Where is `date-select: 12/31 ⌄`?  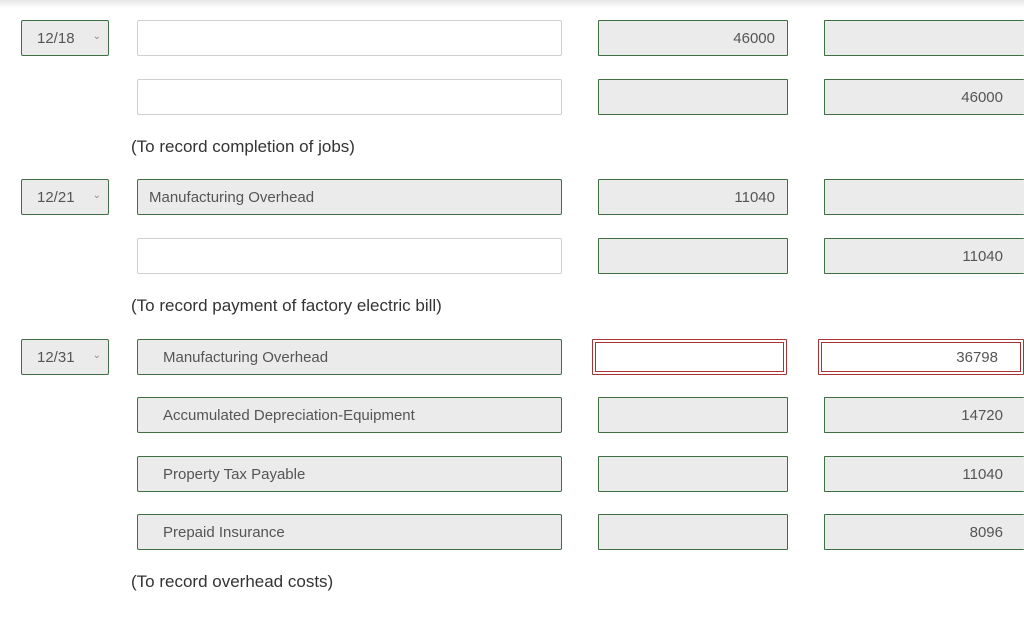
date-select: 12/31 ⌄ is located at coordinates (65, 357).